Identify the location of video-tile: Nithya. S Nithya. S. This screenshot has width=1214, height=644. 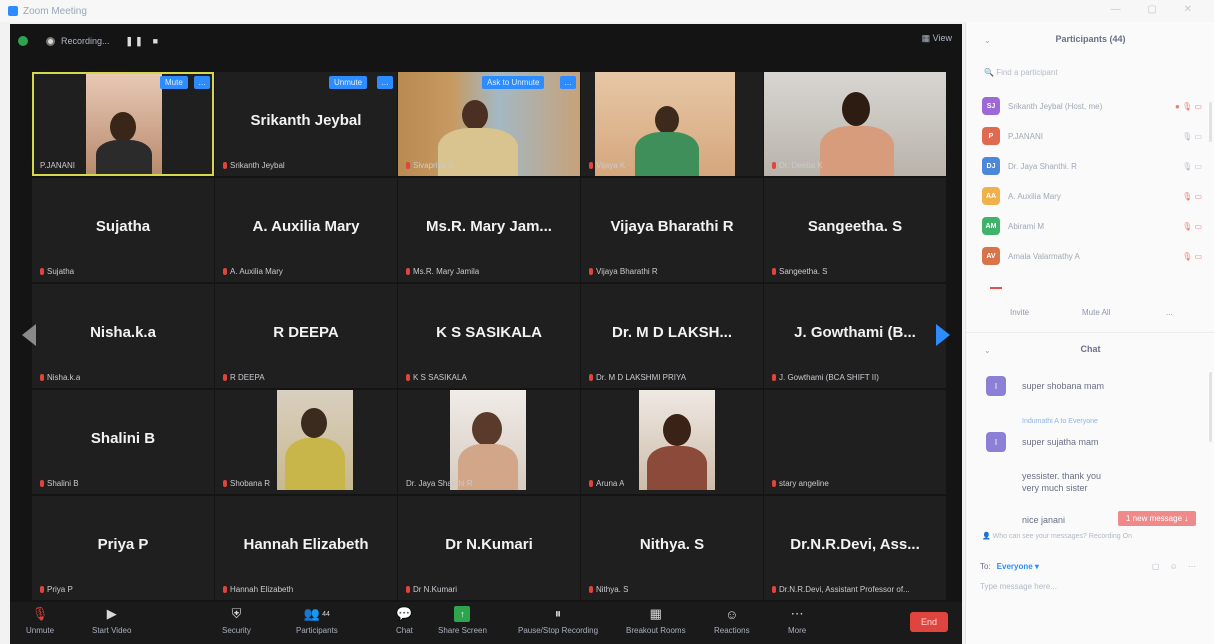
(672, 548).